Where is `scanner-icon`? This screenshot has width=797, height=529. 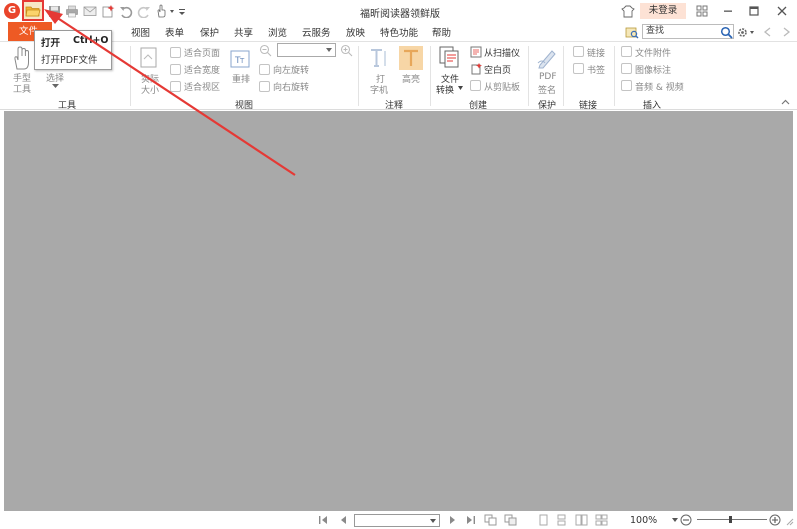 scanner-icon is located at coordinates (476, 53).